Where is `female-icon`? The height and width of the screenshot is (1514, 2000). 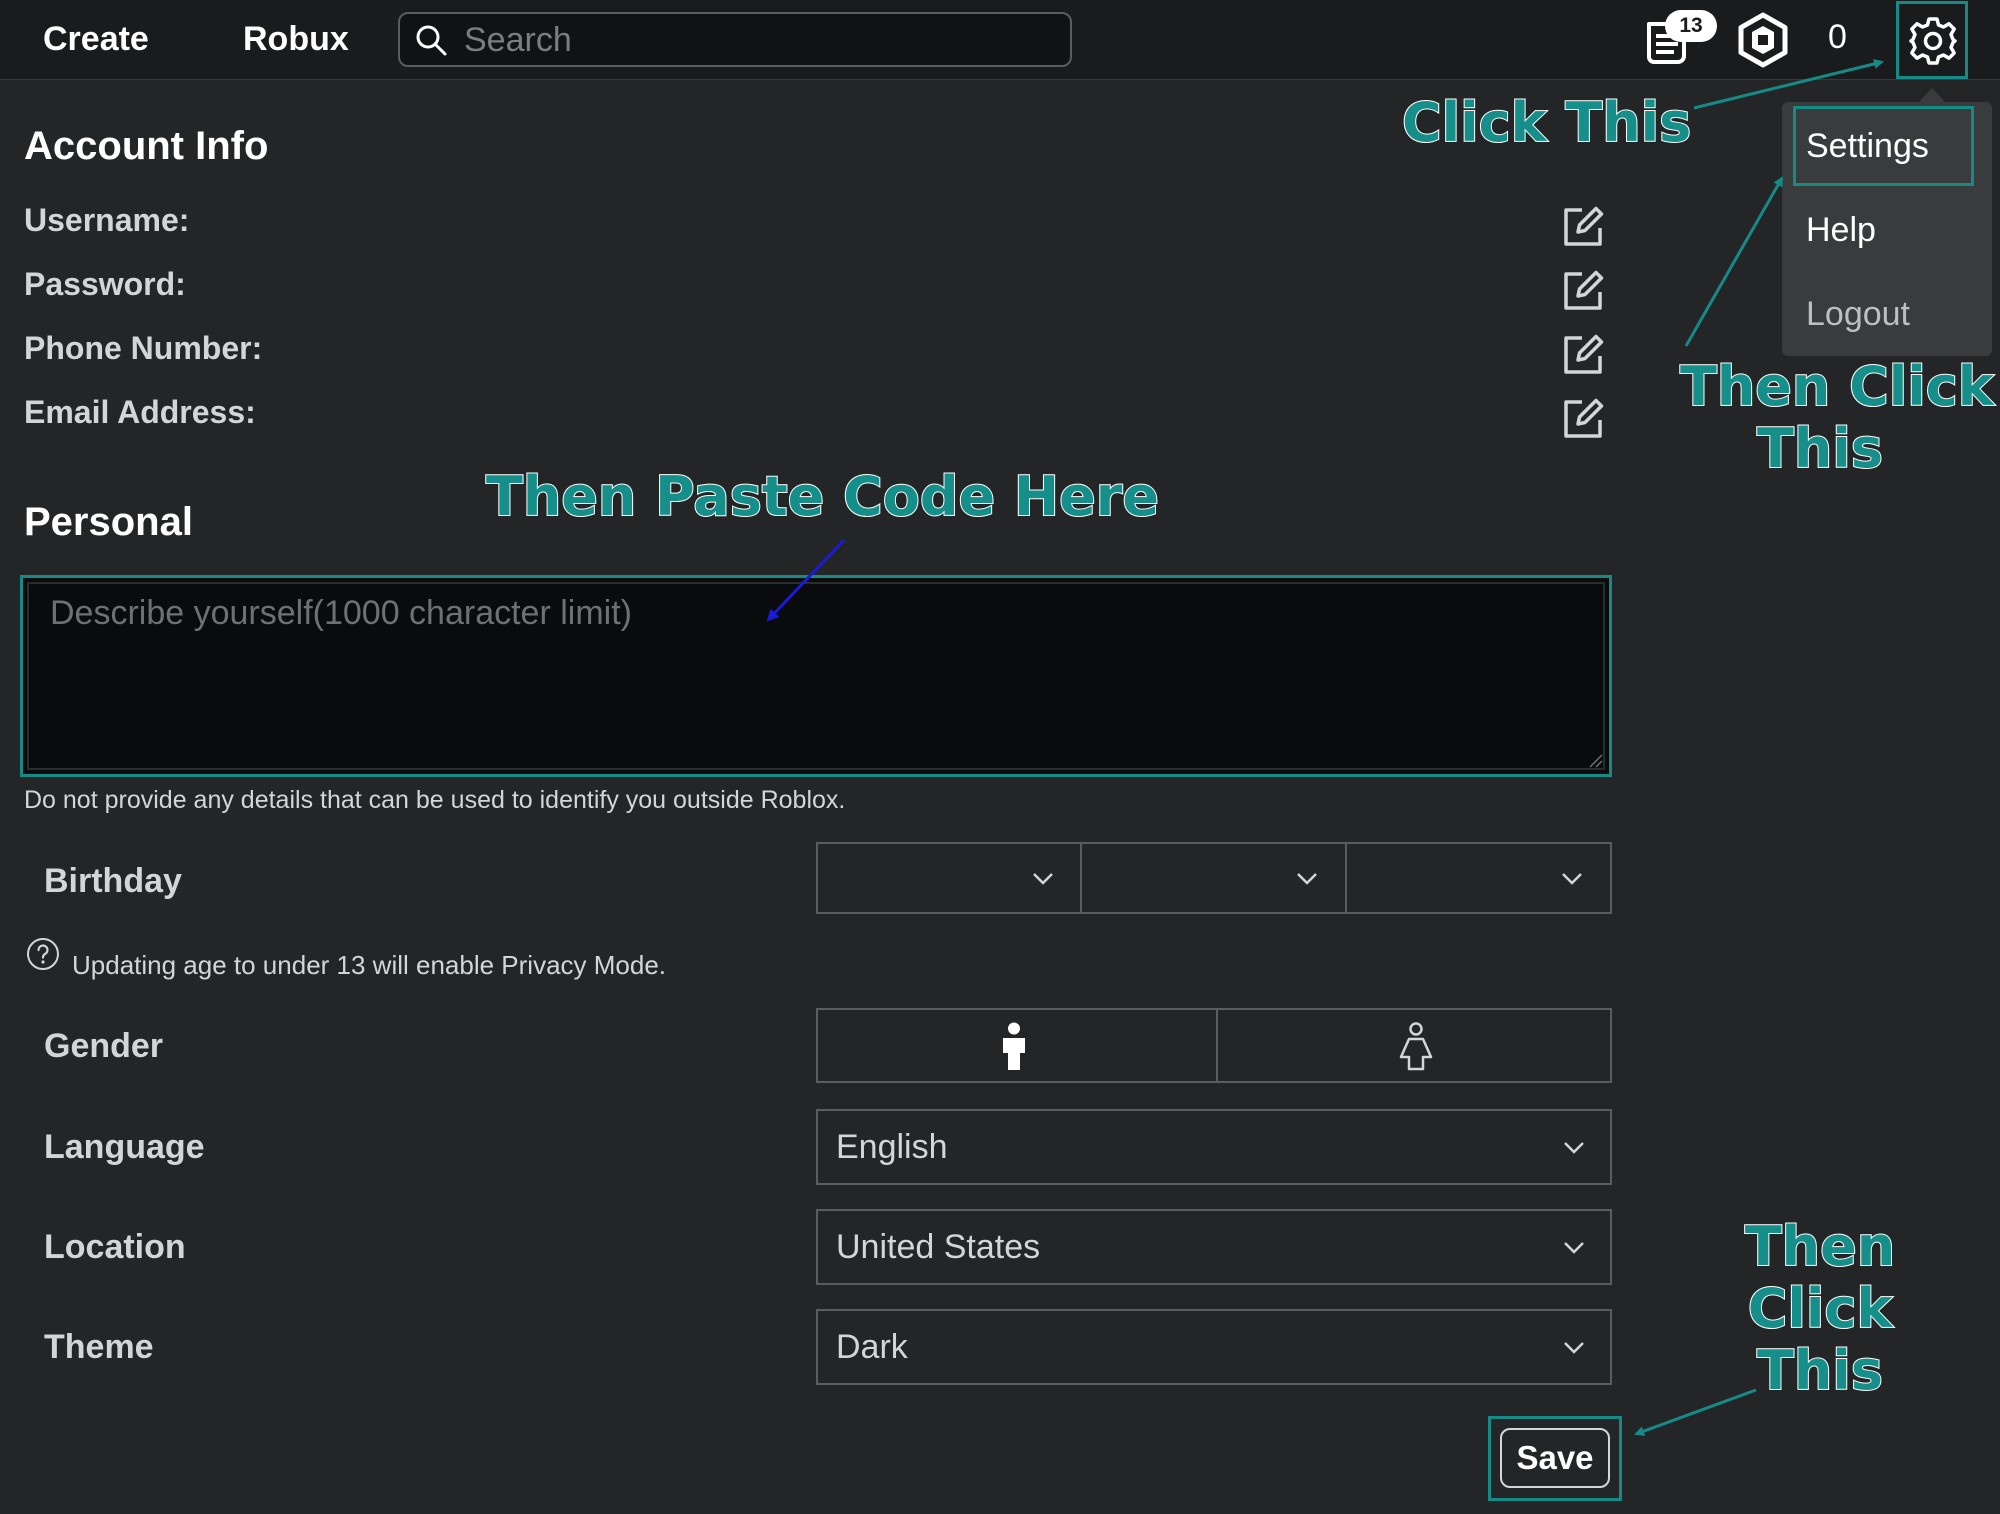
female-icon is located at coordinates (1416, 1046).